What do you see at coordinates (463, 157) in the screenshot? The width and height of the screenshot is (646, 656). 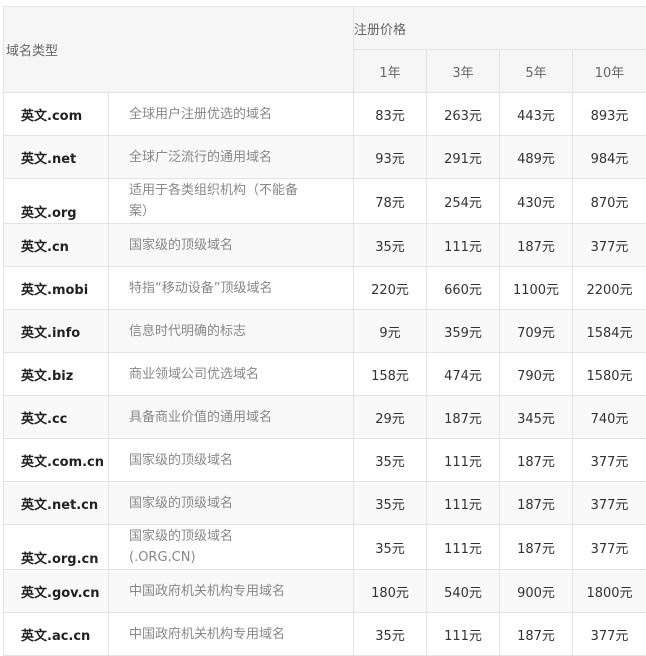 I see `price-3-year: 291元` at bounding box center [463, 157].